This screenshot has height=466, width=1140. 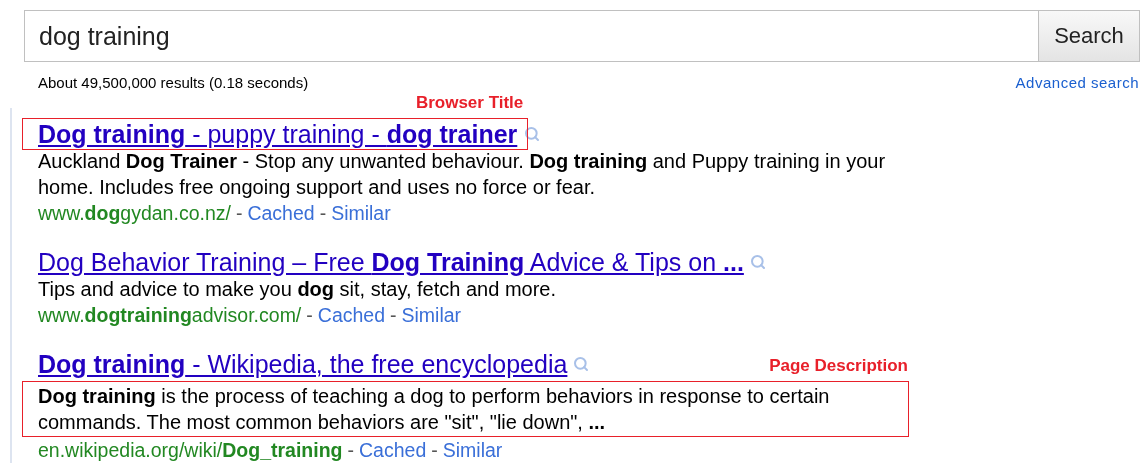 What do you see at coordinates (1077, 82) in the screenshot?
I see `advanced-search-link: Advanced search` at bounding box center [1077, 82].